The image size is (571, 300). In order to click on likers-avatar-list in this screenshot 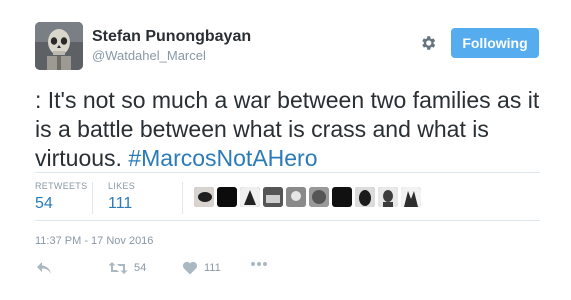, I will do `click(307, 197)`.